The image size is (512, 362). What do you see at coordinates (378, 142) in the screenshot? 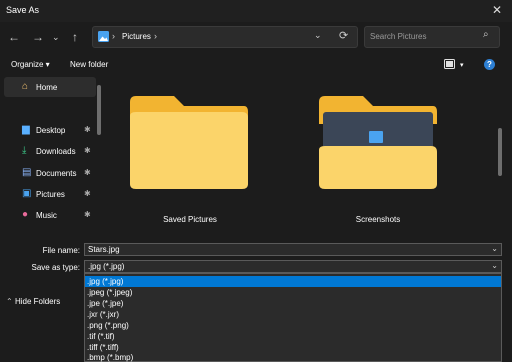
I see `folder-screenshots-icon` at bounding box center [378, 142].